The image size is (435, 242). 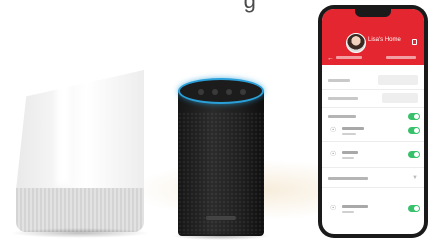 I want to click on app-header: Lisa's Home ←, so click(x=373, y=37).